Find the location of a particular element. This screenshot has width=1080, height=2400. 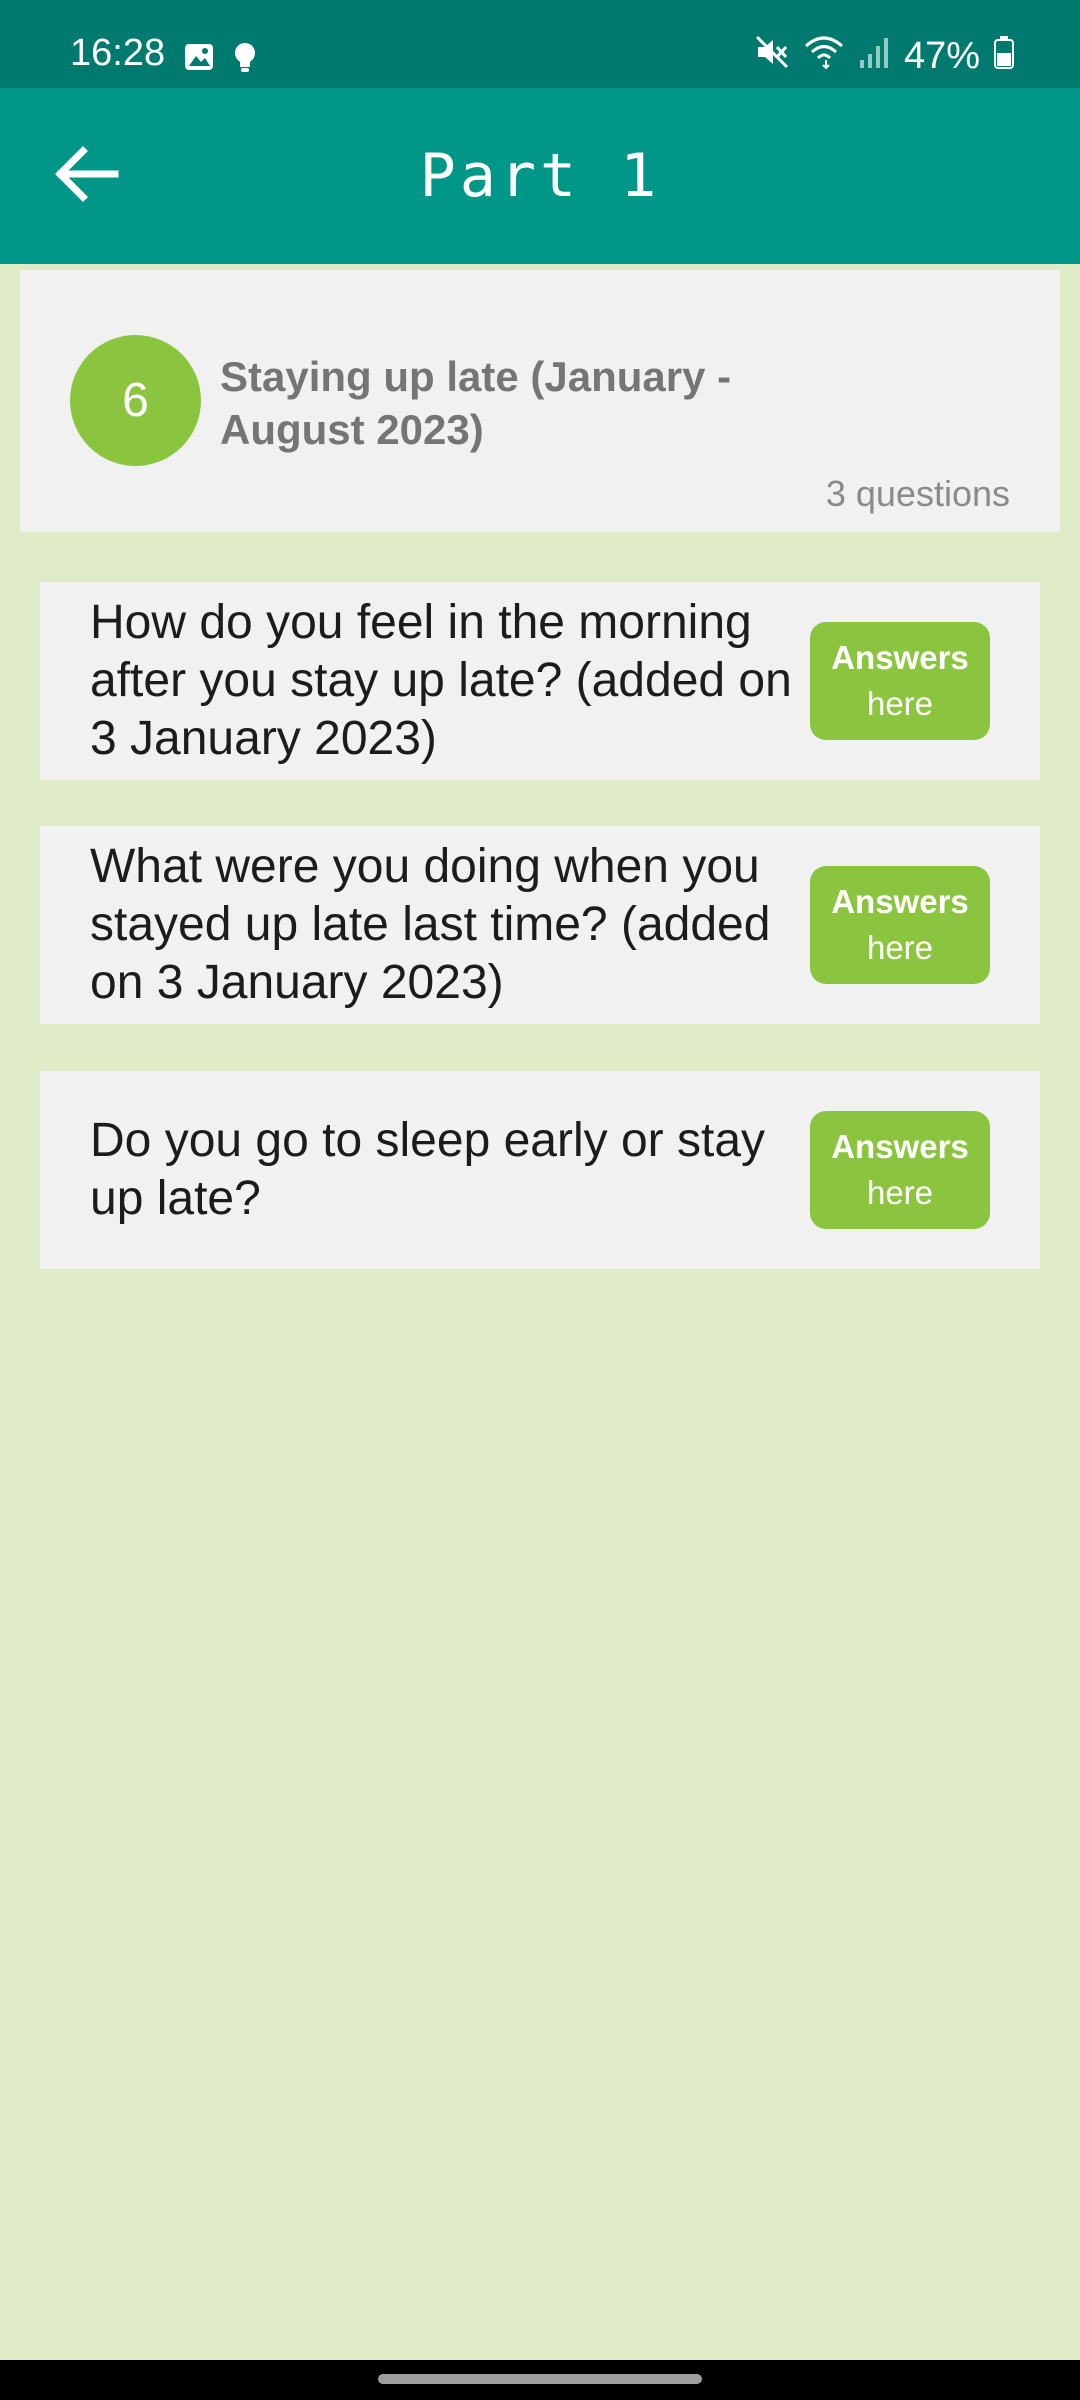

status-right: 47% is located at coordinates (884, 55).